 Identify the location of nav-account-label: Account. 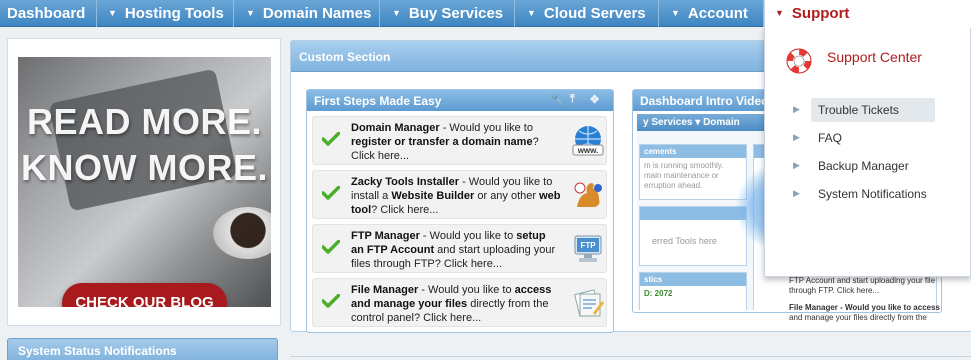
(717, 13).